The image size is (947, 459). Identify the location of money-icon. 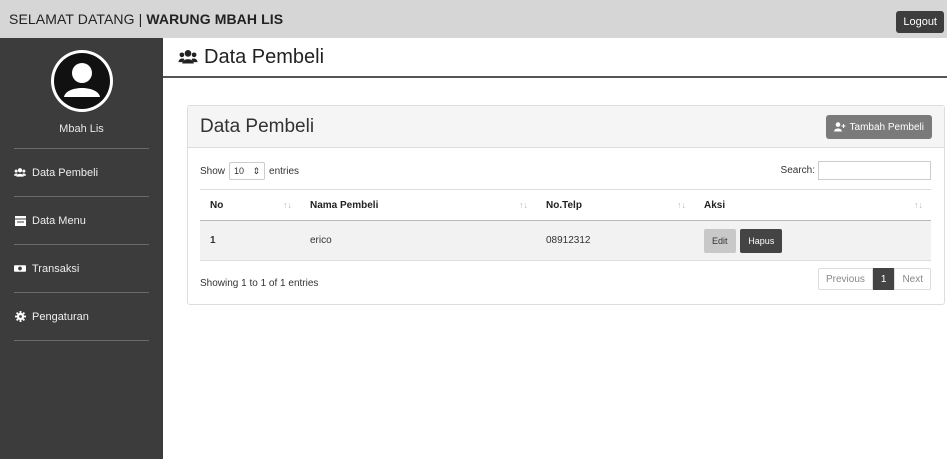
(20, 269).